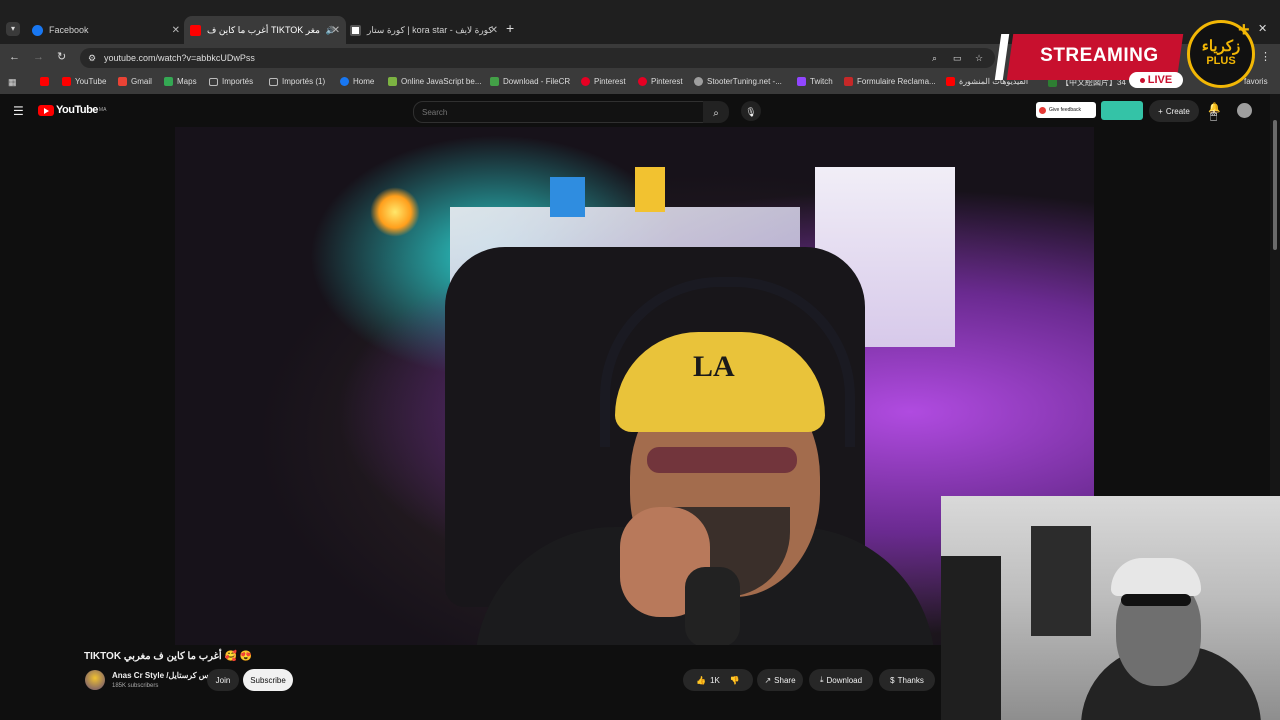  What do you see at coordinates (14, 57) in the screenshot?
I see `back-icon: ←` at bounding box center [14, 57].